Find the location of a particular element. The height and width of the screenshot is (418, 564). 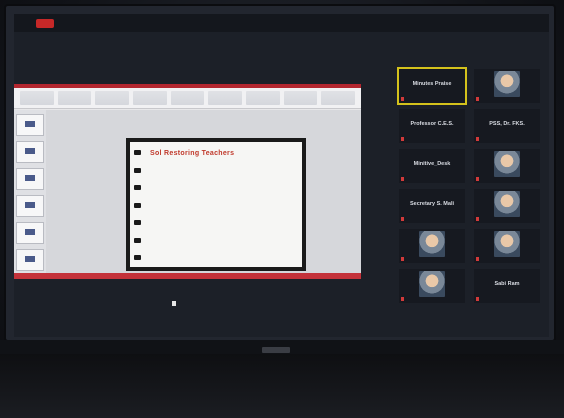

slide-title: Sol Restoring Teachers is located at coordinates (192, 153).